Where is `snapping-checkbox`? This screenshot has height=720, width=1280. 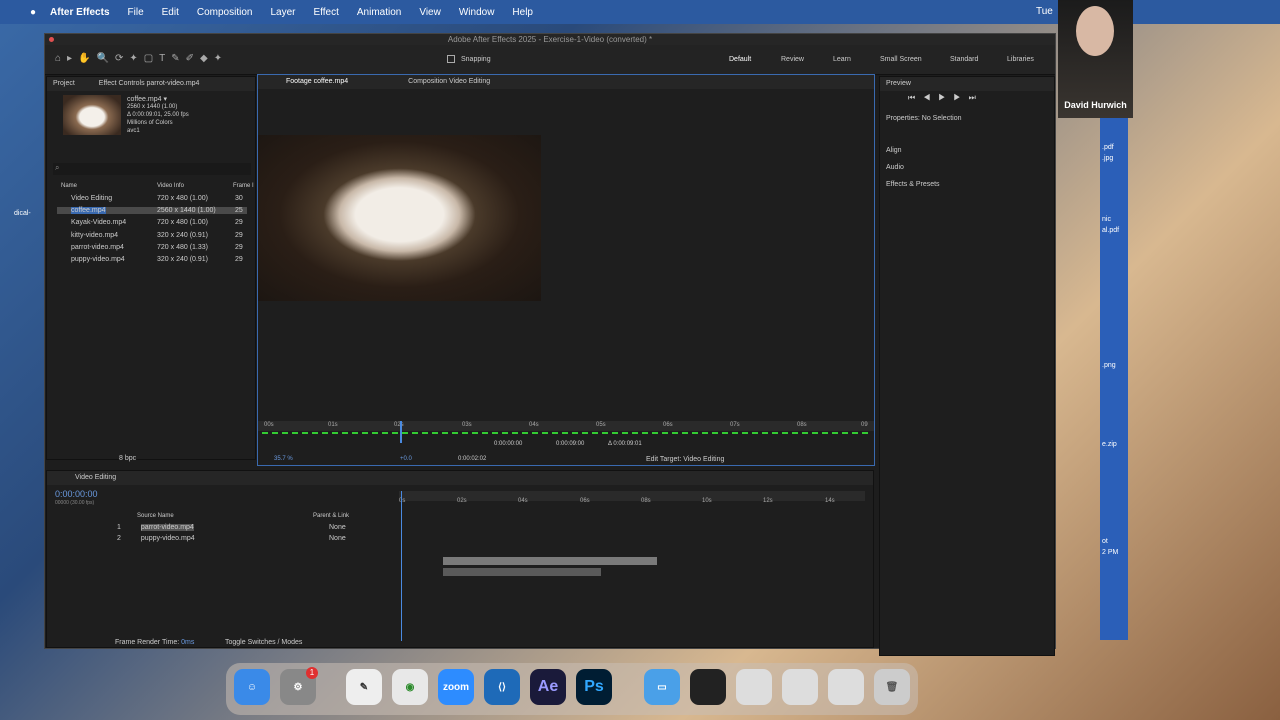 snapping-checkbox is located at coordinates (451, 59).